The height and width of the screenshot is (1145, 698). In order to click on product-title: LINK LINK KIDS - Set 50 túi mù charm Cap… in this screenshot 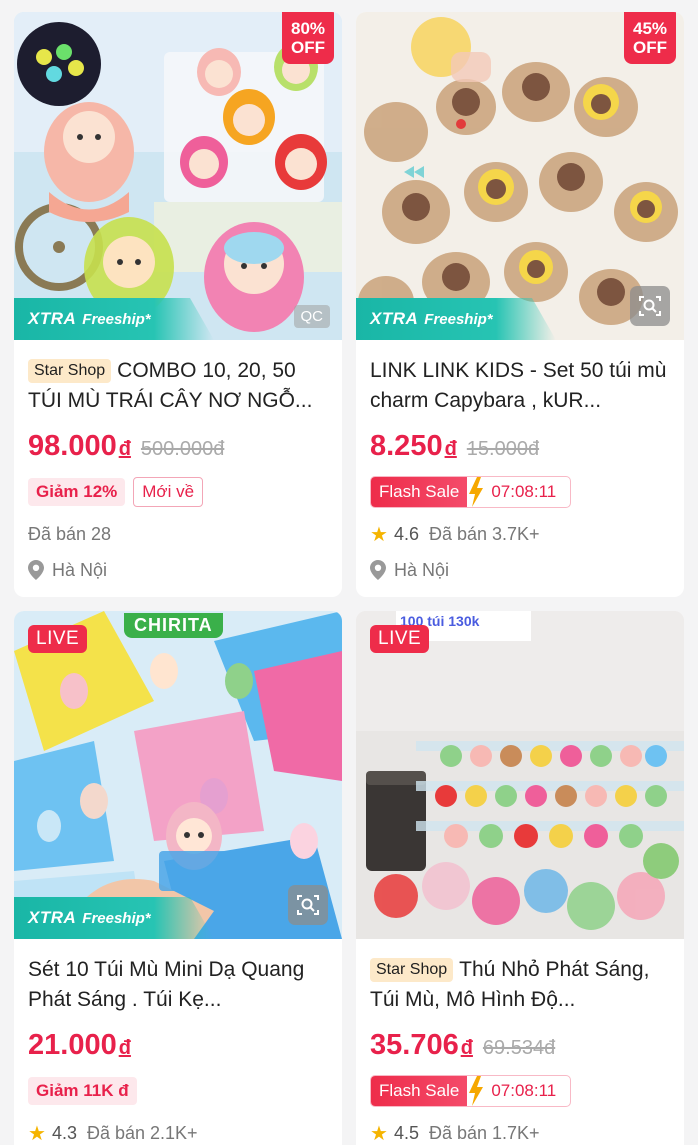, I will do `click(520, 386)`.